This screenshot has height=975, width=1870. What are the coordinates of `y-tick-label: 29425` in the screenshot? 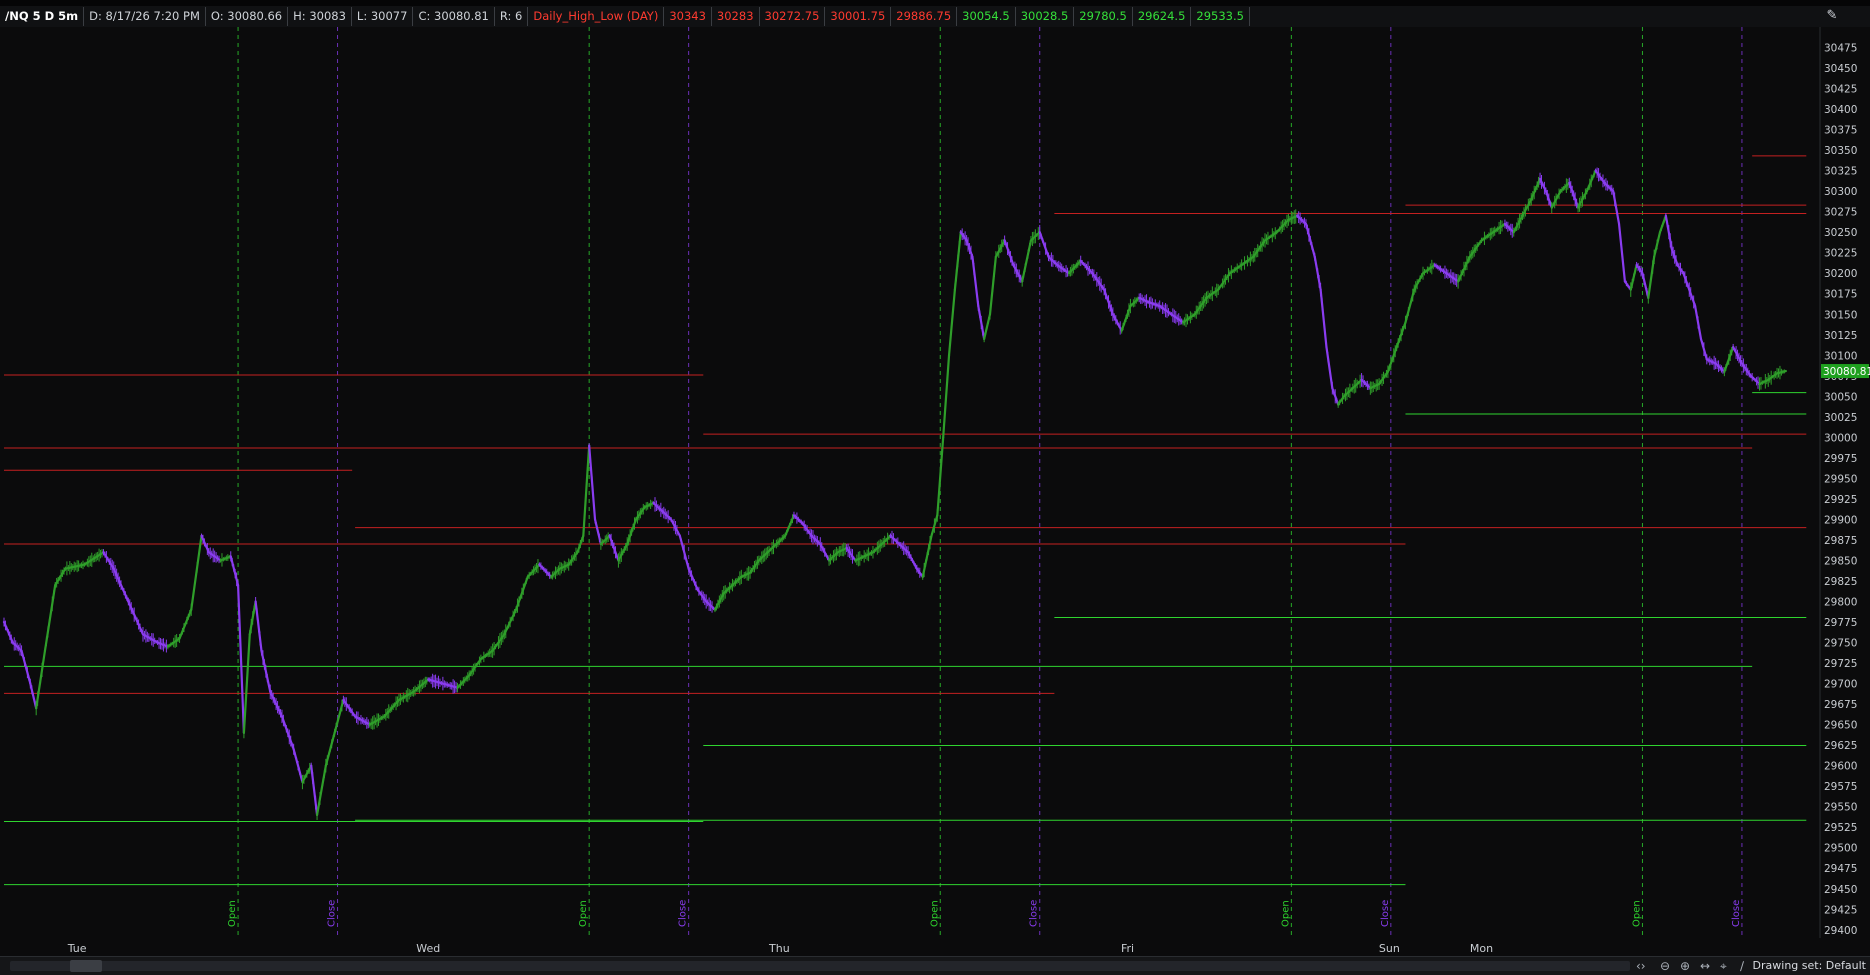 It's located at (1840, 910).